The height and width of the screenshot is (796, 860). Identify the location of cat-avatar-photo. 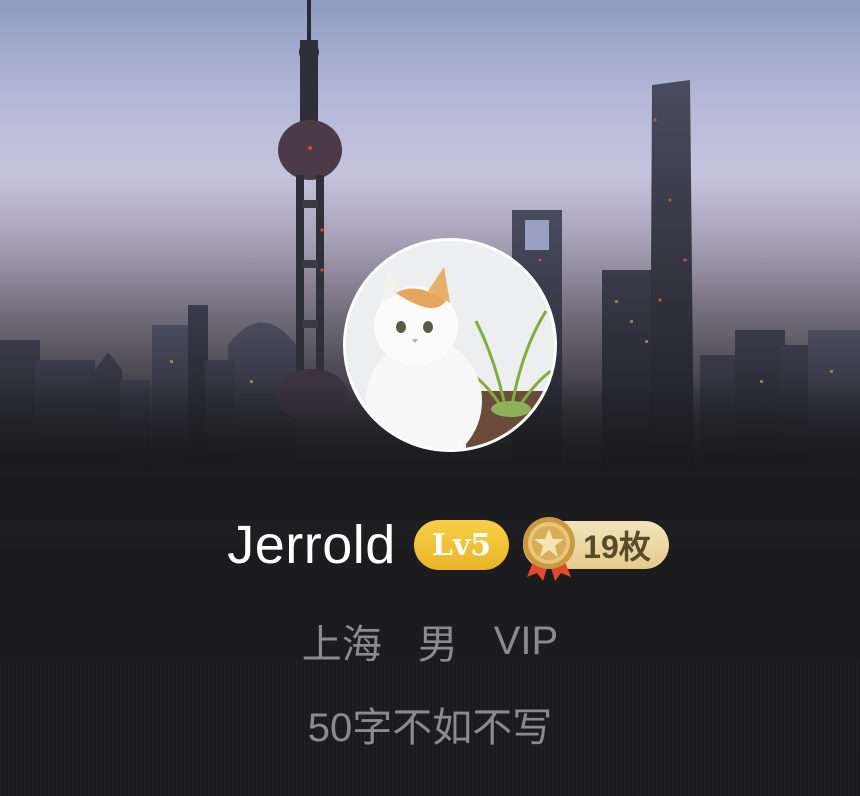
(450, 345).